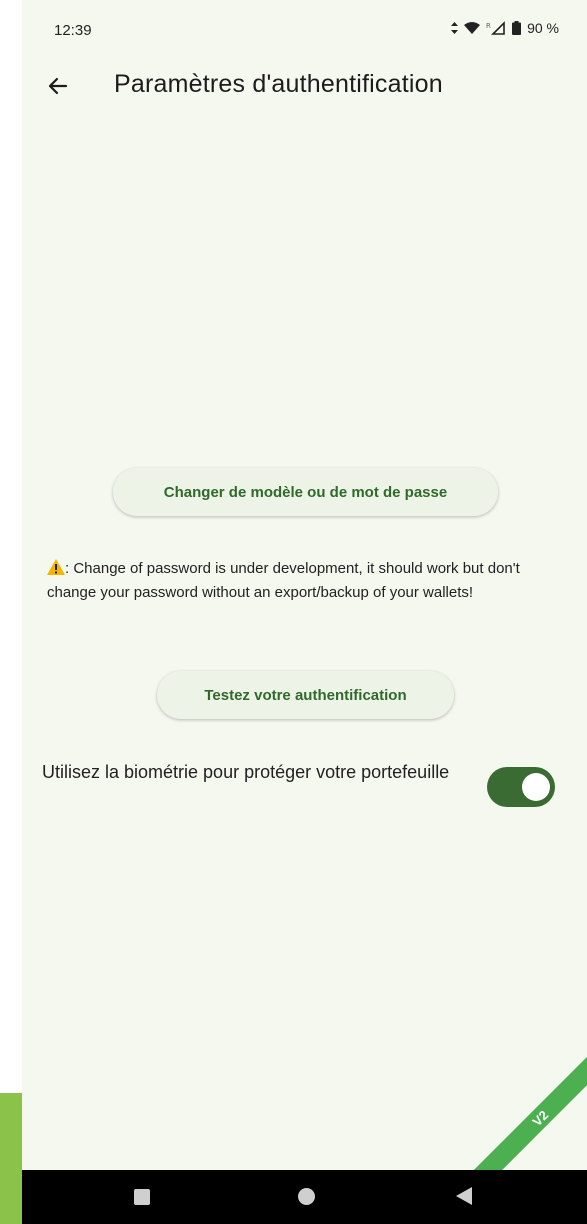 The image size is (587, 1224). I want to click on status-icons: R 90 %, so click(505, 28).